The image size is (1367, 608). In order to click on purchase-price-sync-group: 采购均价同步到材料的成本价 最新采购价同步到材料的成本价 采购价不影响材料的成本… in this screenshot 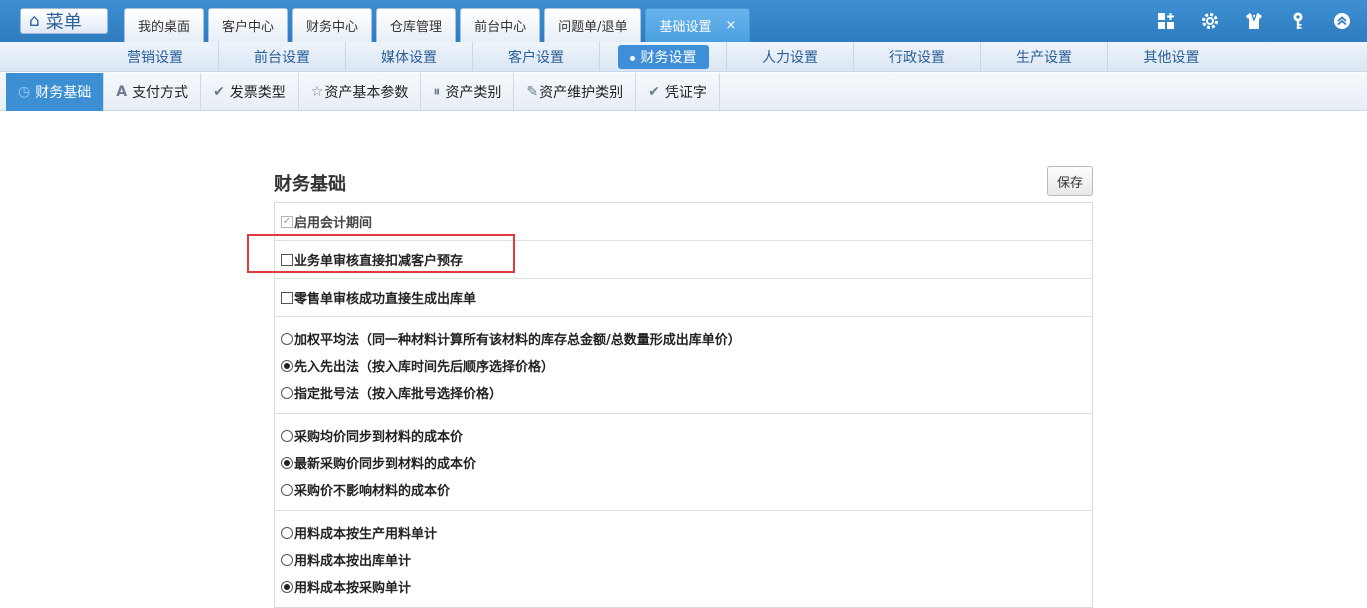, I will do `click(683, 462)`.